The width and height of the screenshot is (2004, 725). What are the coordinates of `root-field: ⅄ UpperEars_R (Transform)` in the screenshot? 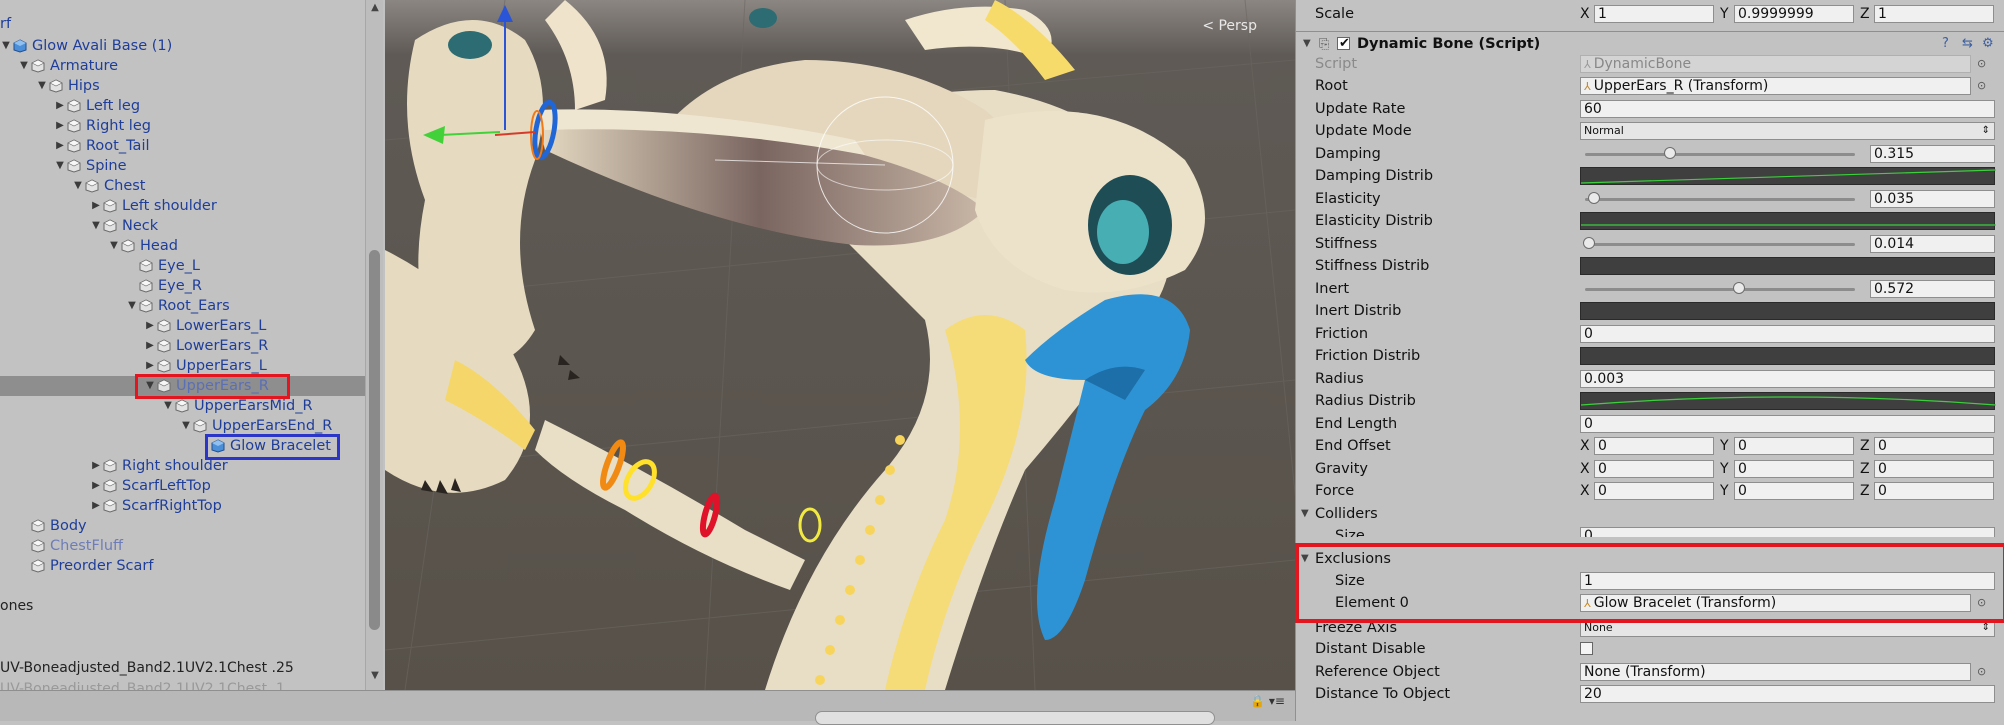 It's located at (1775, 86).